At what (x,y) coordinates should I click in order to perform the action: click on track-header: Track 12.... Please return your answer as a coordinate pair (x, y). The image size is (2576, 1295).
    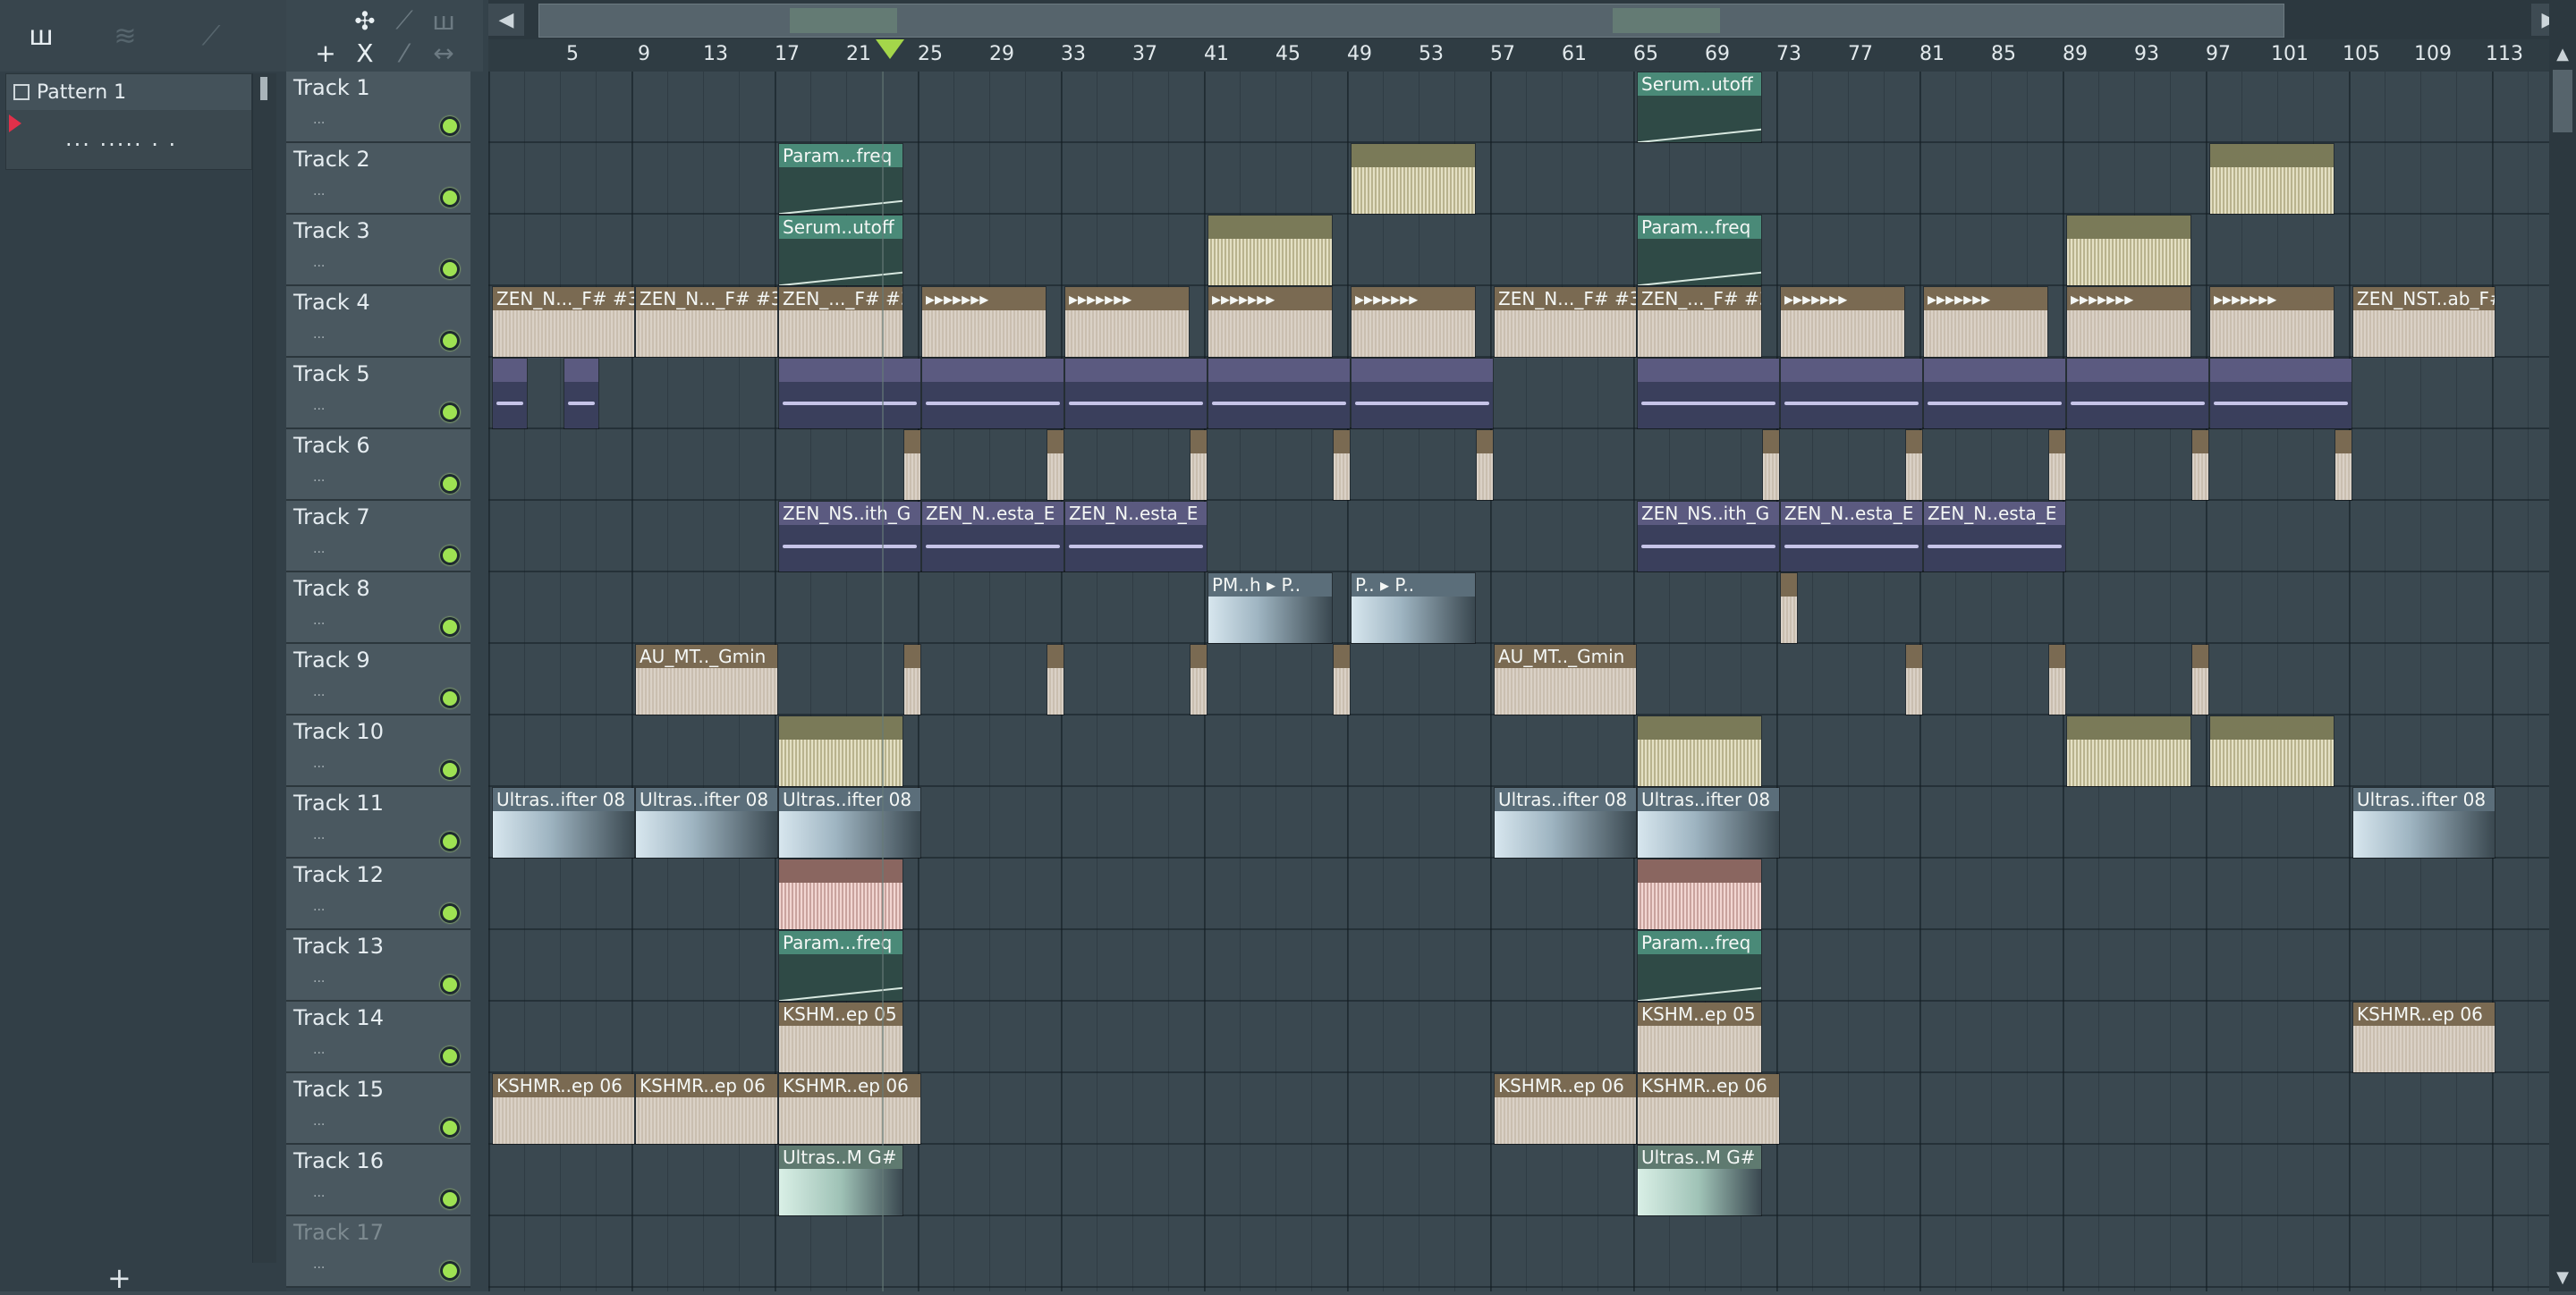
    Looking at the image, I should click on (378, 895).